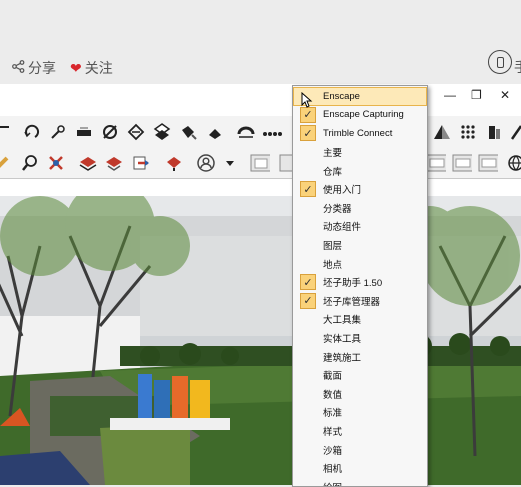  Describe the element at coordinates (360, 375) in the screenshot. I see `menu-item: 截面` at that location.